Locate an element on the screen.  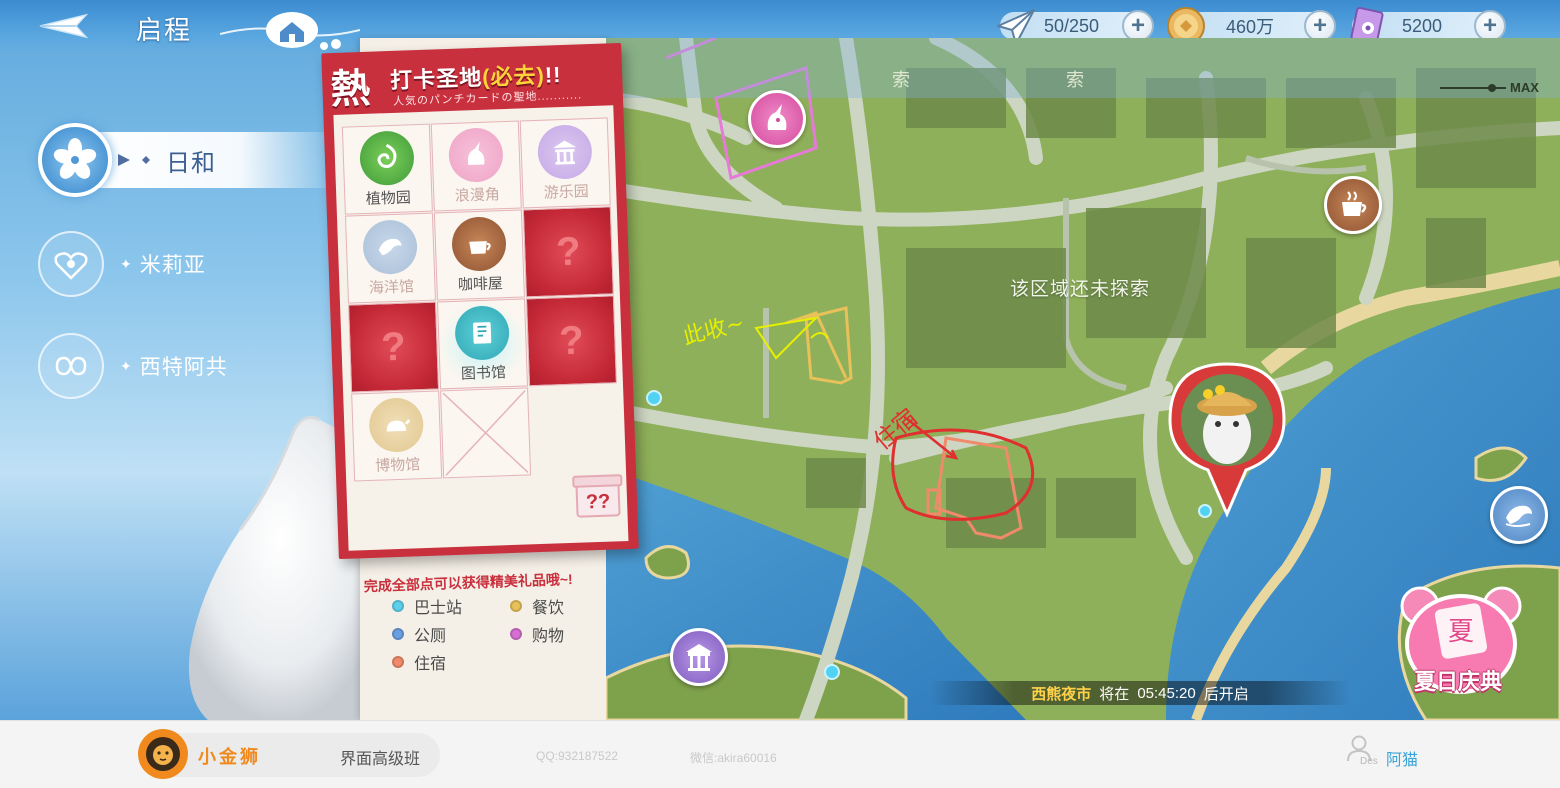
cell-label: 咖啡屋 is located at coordinates (480, 284).